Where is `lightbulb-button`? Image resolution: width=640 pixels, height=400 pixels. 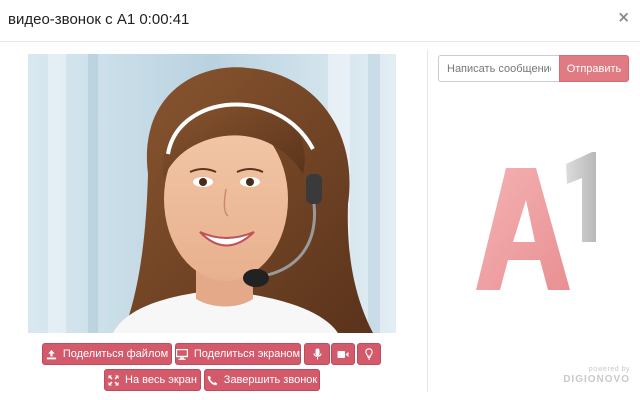
lightbulb-button is located at coordinates (369, 354).